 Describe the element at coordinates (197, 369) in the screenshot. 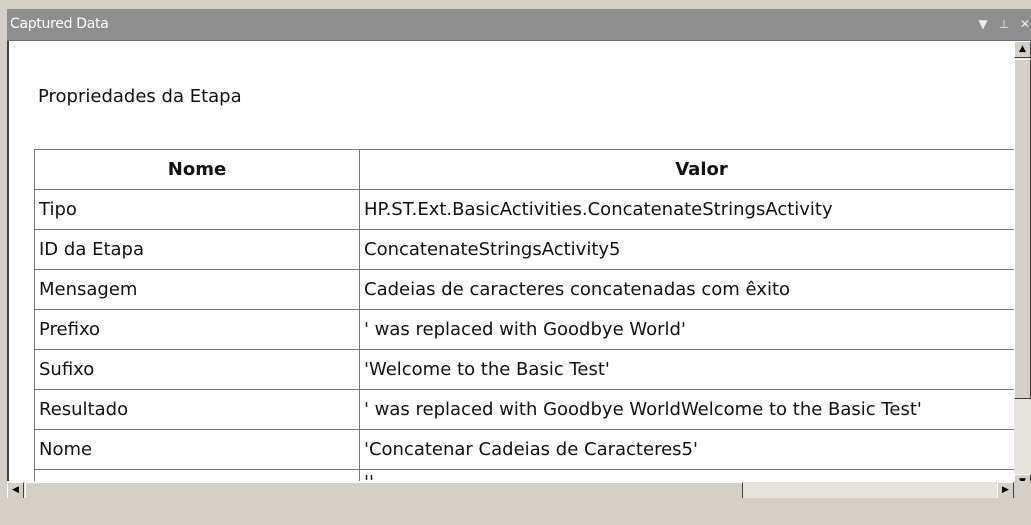

I see `row-name: Sufixo` at that location.